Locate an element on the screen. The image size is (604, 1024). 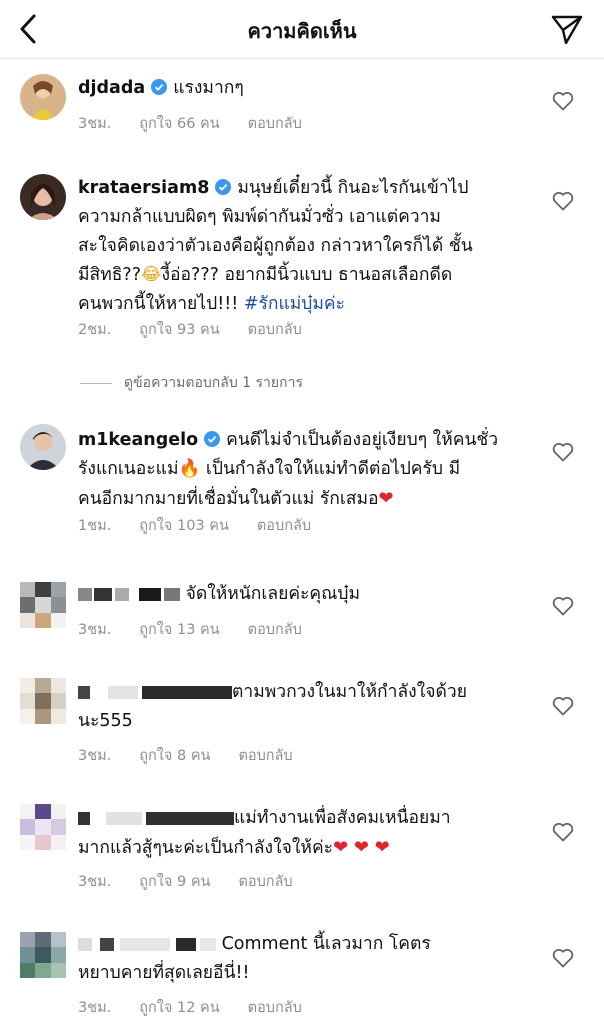
comment-text-line: Comment นี้เลวมาก โคตร is located at coordinates (326, 944).